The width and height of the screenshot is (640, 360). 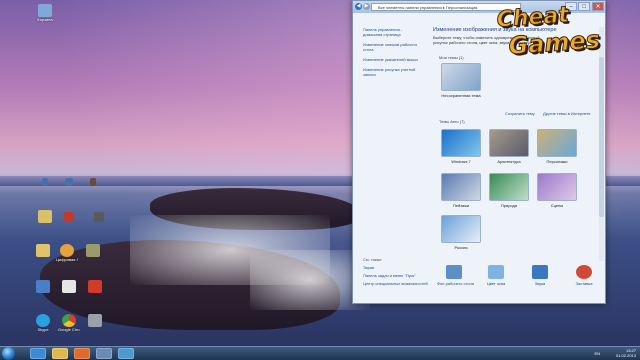 I want to click on desktop-background-button: Фон рабочего стола, so click(x=455, y=275).